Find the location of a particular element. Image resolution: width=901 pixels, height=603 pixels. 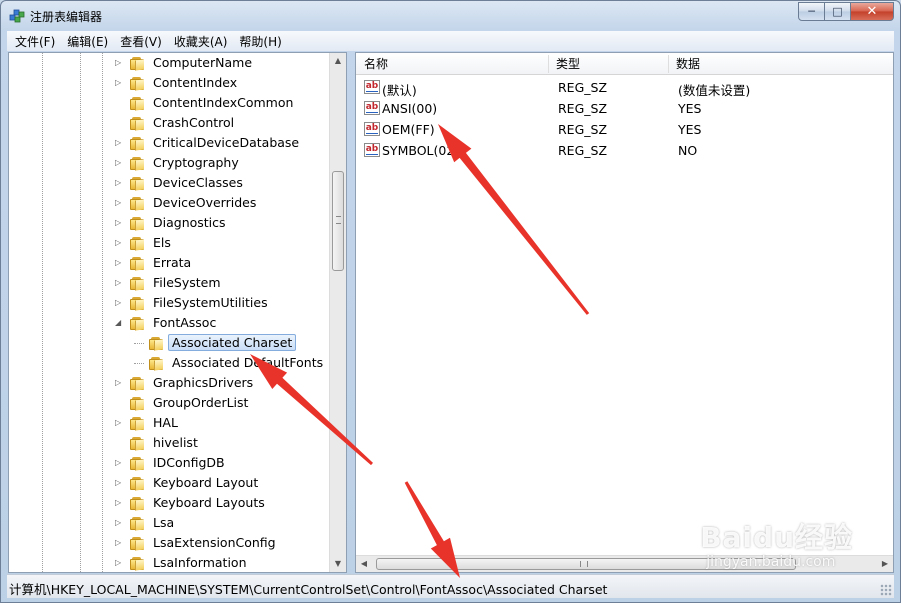

tree-item-label-selected: Associated Charset is located at coordinates (232, 342).